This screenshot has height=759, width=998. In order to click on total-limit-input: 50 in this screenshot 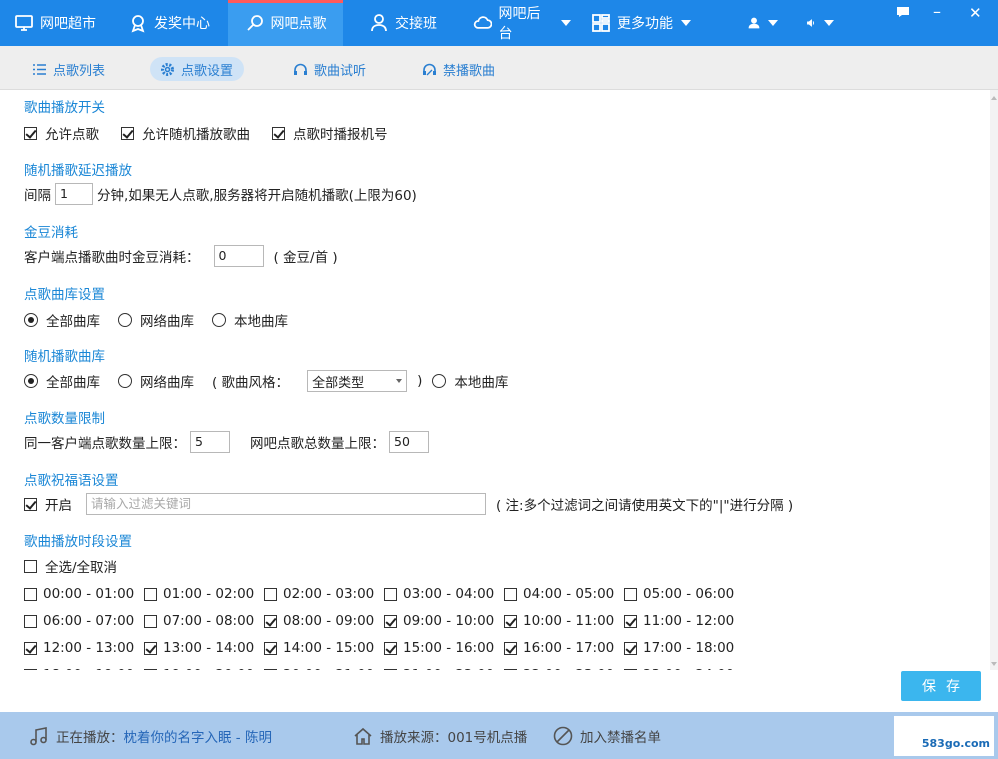, I will do `click(409, 442)`.